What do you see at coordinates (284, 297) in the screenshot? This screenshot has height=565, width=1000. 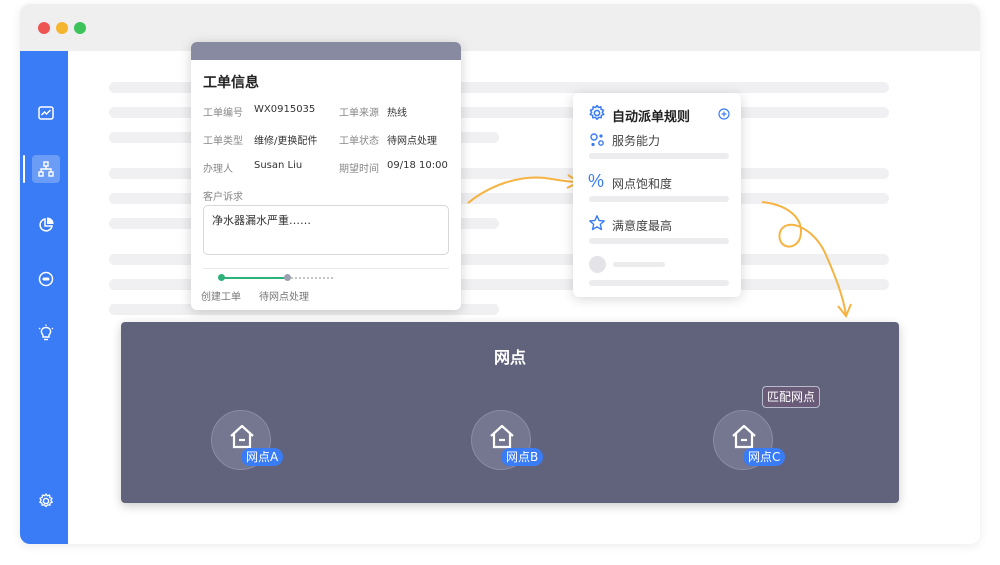 I see `step-label-pending: 待网点处理` at bounding box center [284, 297].